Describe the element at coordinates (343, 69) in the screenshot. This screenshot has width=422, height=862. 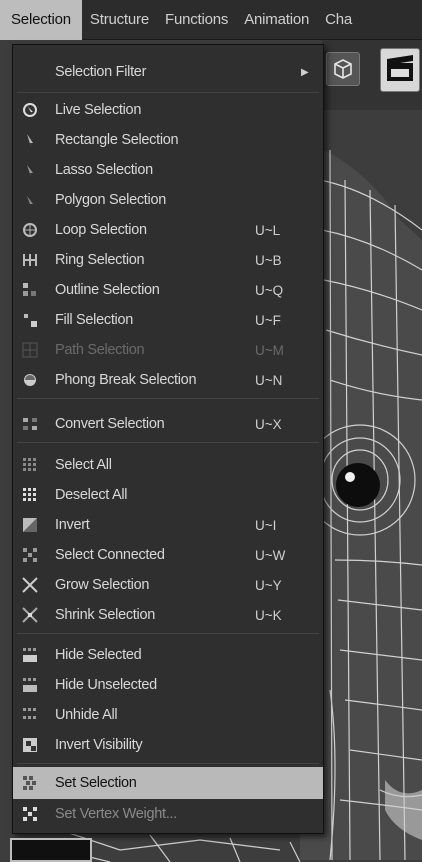
I see `cube-icon` at that location.